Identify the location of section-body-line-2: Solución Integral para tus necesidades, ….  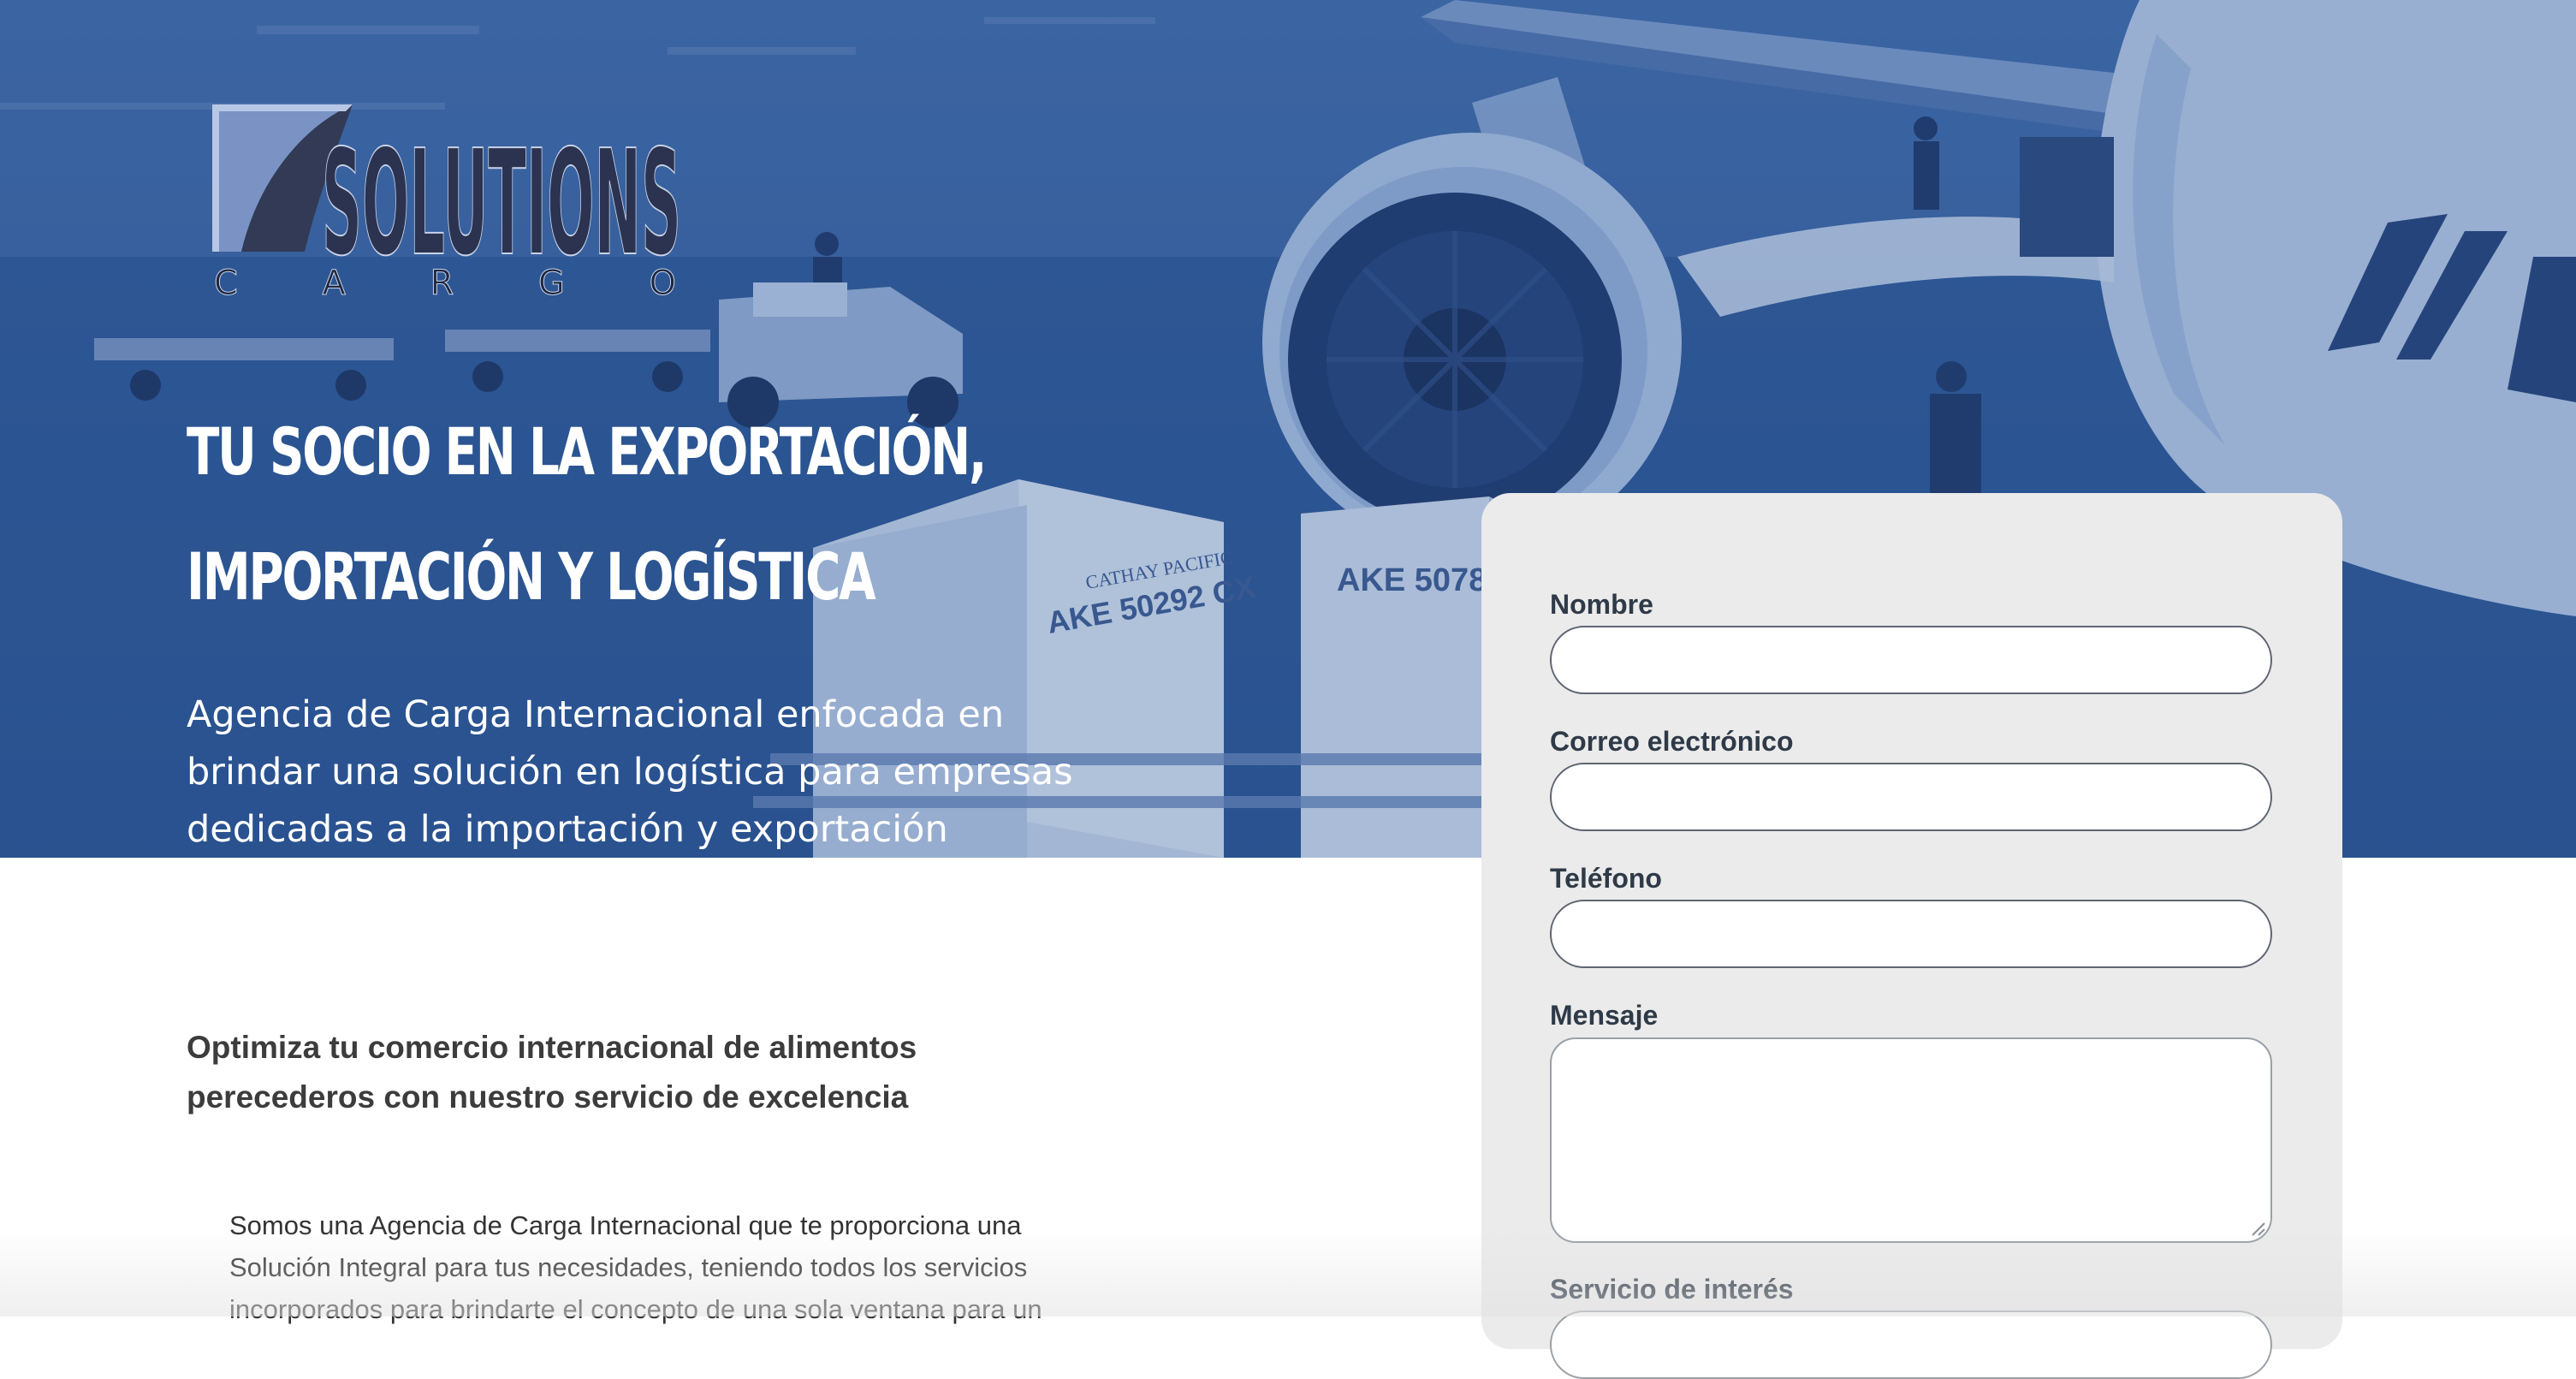
(628, 1267).